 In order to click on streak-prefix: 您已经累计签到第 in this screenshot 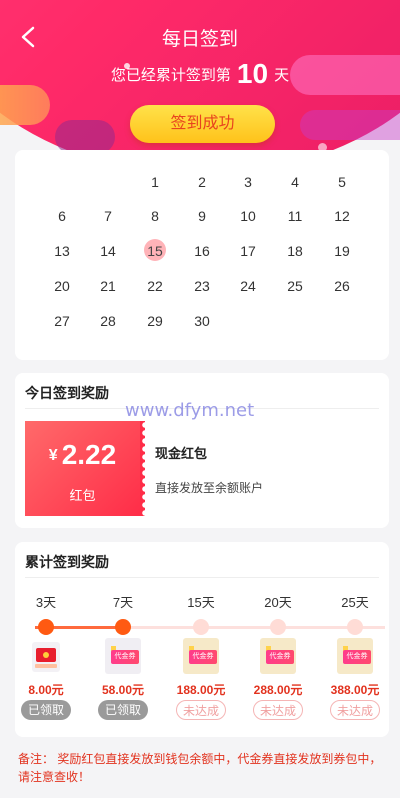, I will do `click(170, 75)`.